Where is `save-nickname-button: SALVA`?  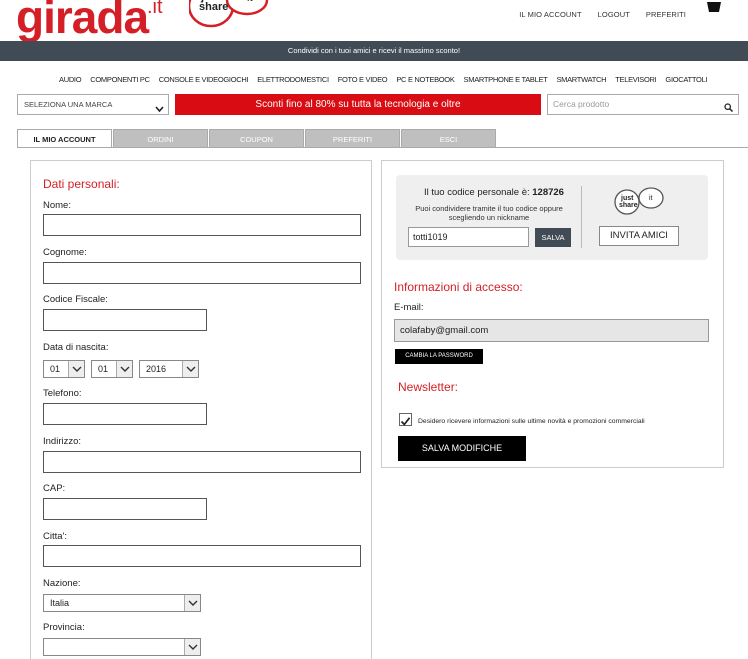 save-nickname-button: SALVA is located at coordinates (553, 237).